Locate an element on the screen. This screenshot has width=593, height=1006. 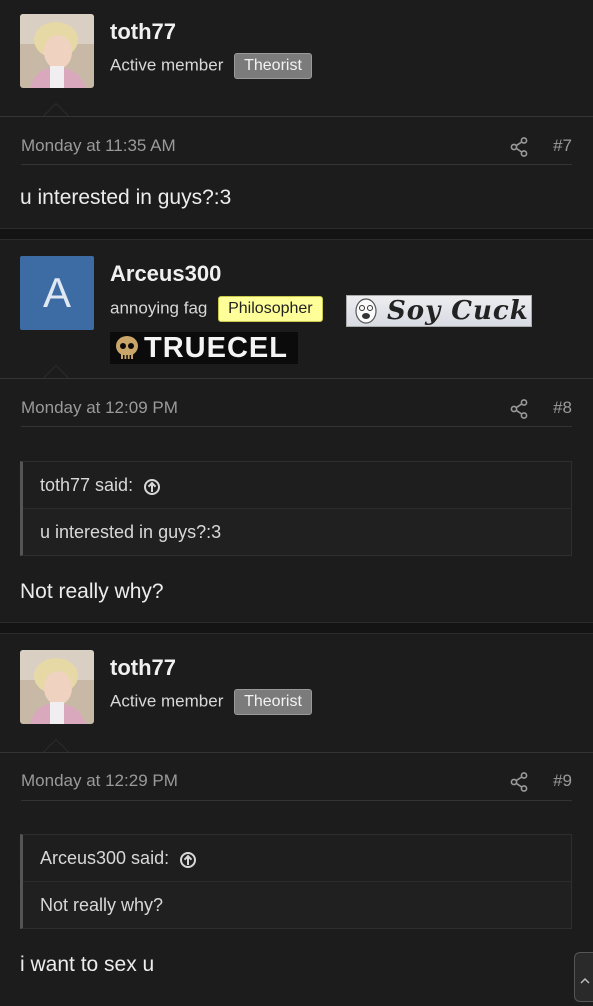
quote-block: toth77 said: u interested in guys?:3 is located at coordinates (296, 508).